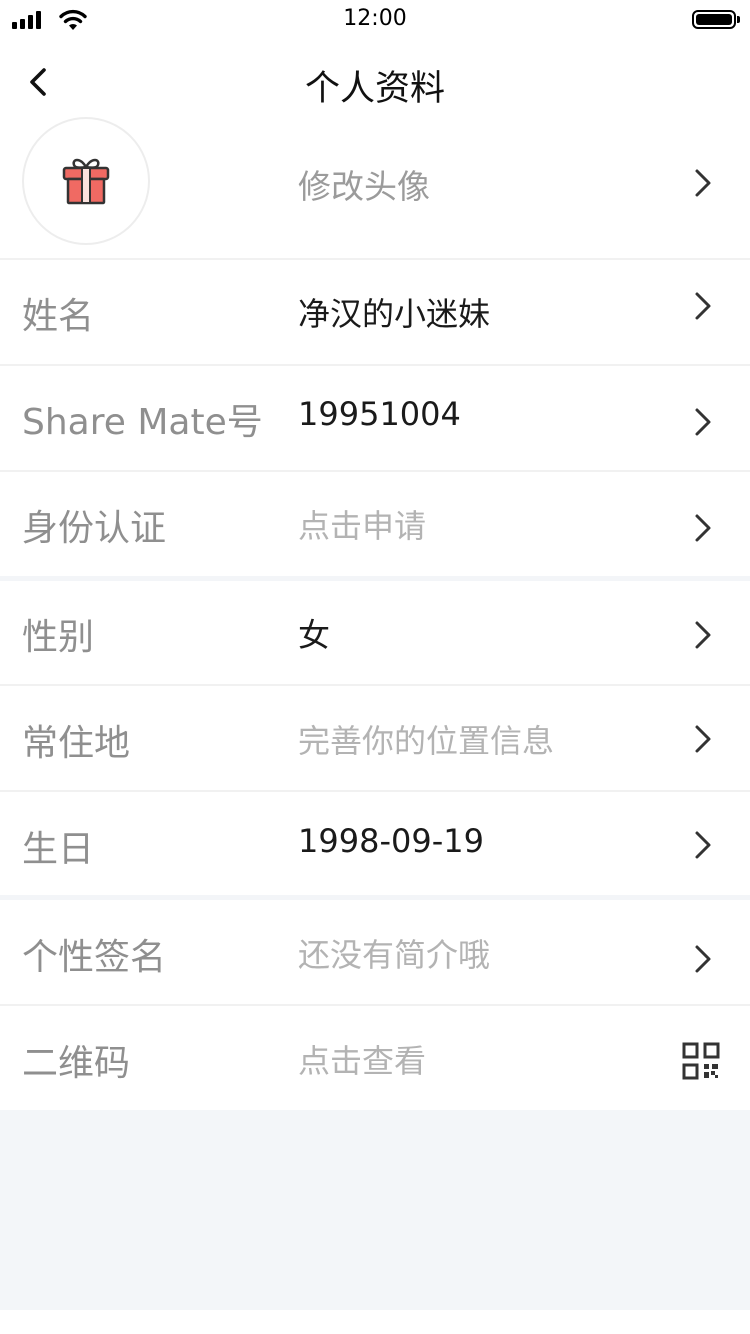 The image size is (750, 1334). I want to click on page-title: 个人资料, so click(374, 89).